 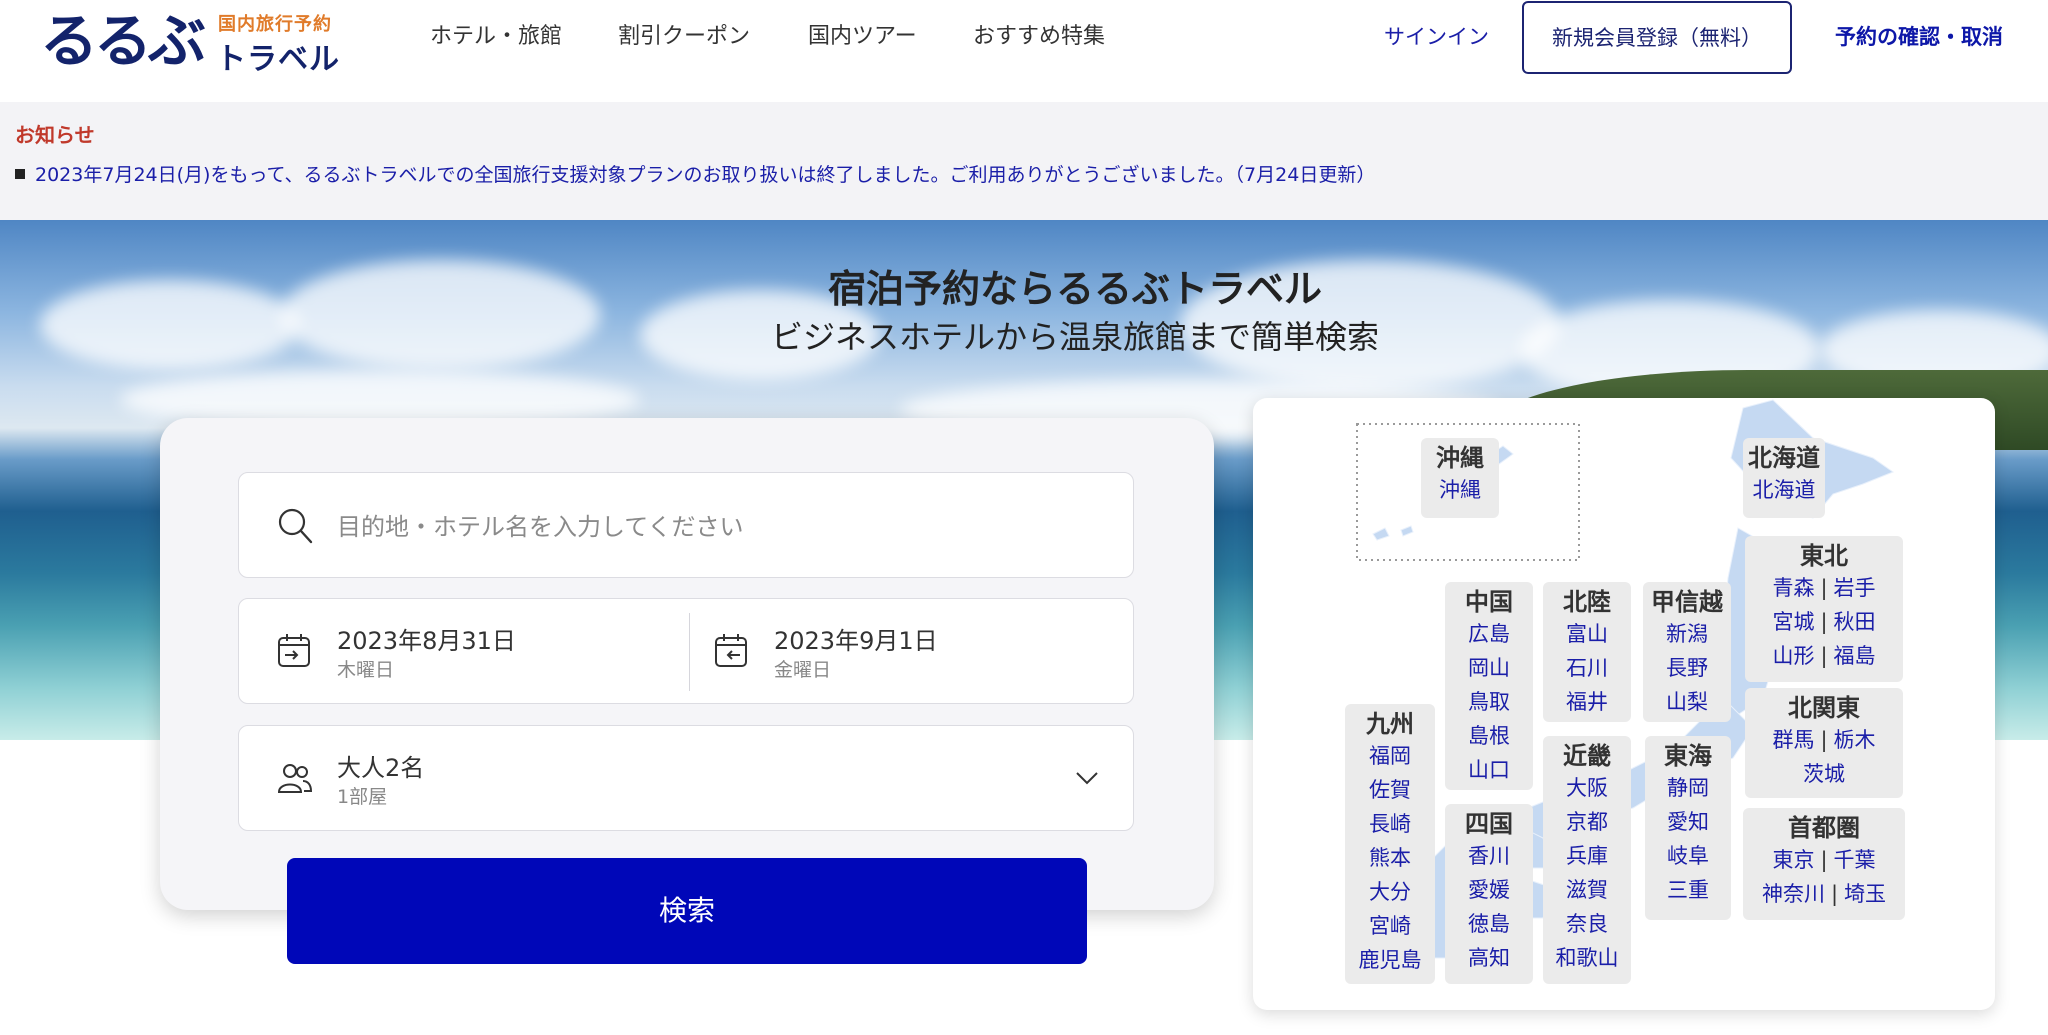 What do you see at coordinates (731, 650) in the screenshot?
I see `calendar-checkout-icon` at bounding box center [731, 650].